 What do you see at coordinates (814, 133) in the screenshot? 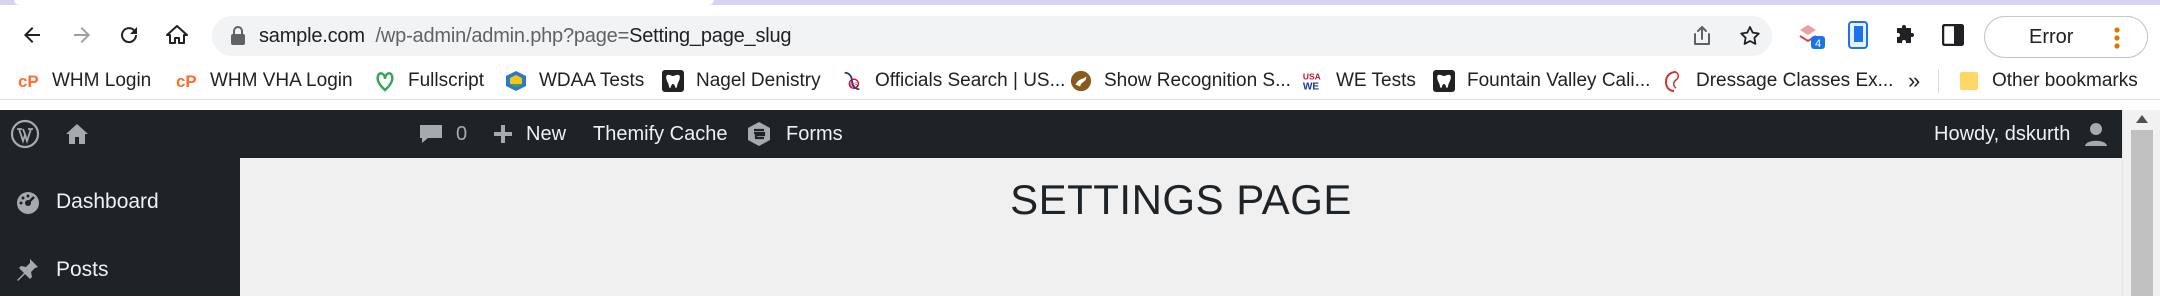
I see `forms-label: Forms` at bounding box center [814, 133].